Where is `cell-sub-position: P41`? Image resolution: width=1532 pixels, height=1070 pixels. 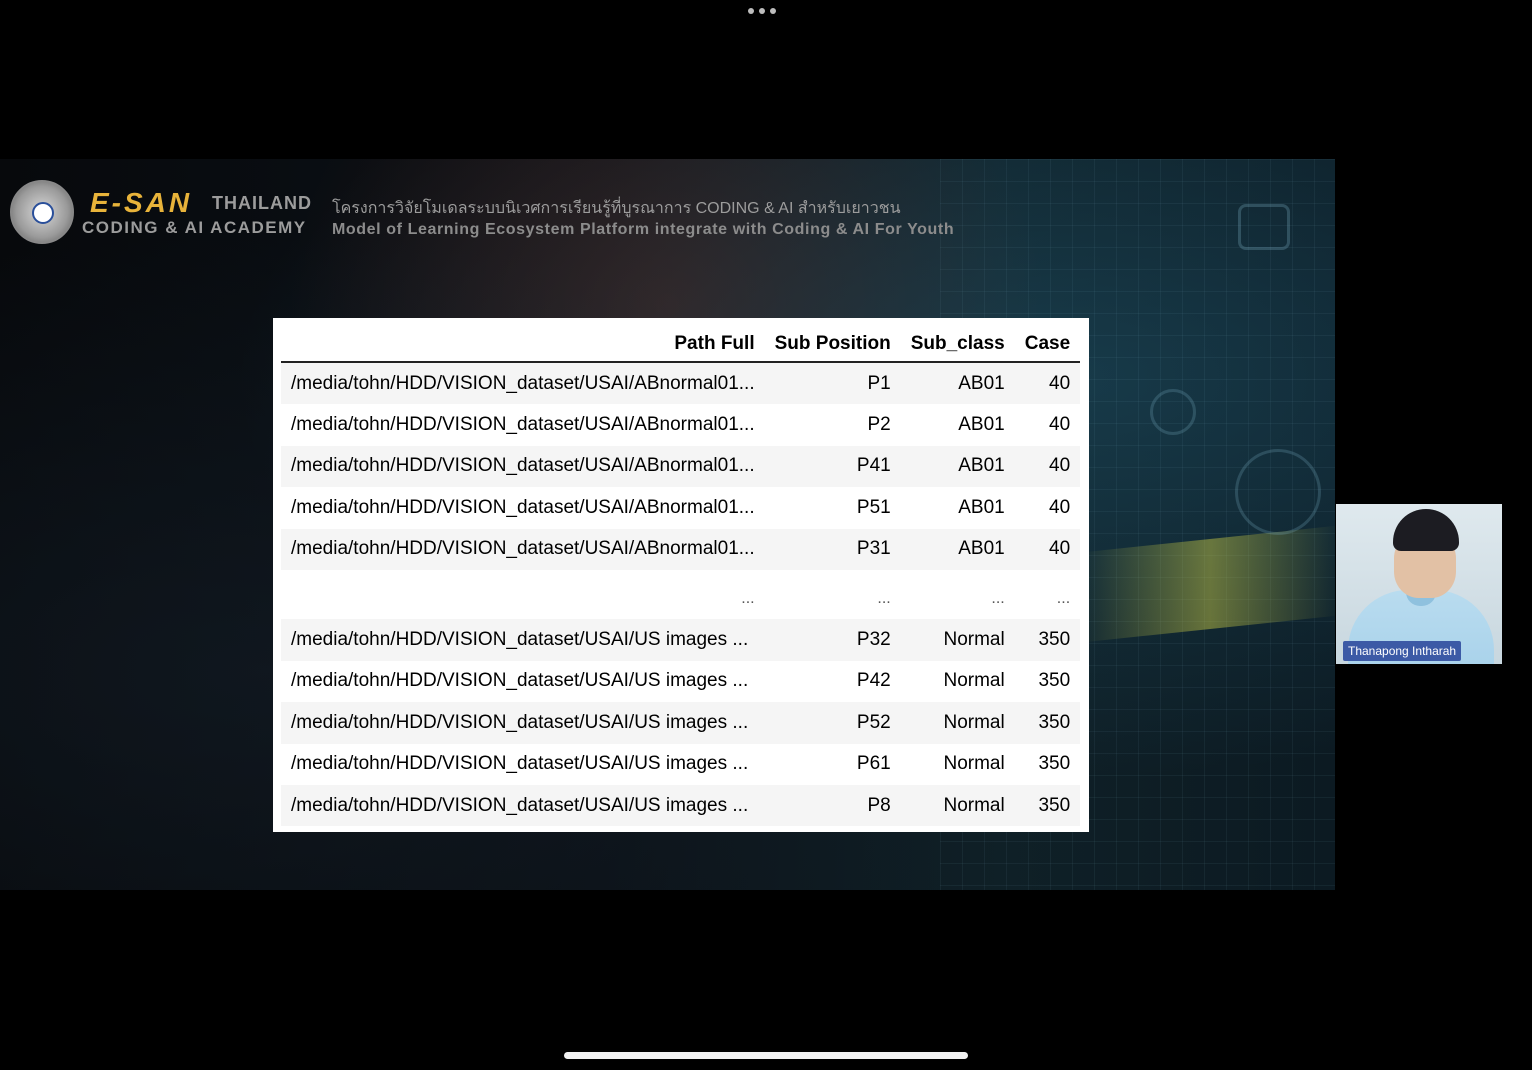
cell-sub-position: P41 is located at coordinates (832, 466).